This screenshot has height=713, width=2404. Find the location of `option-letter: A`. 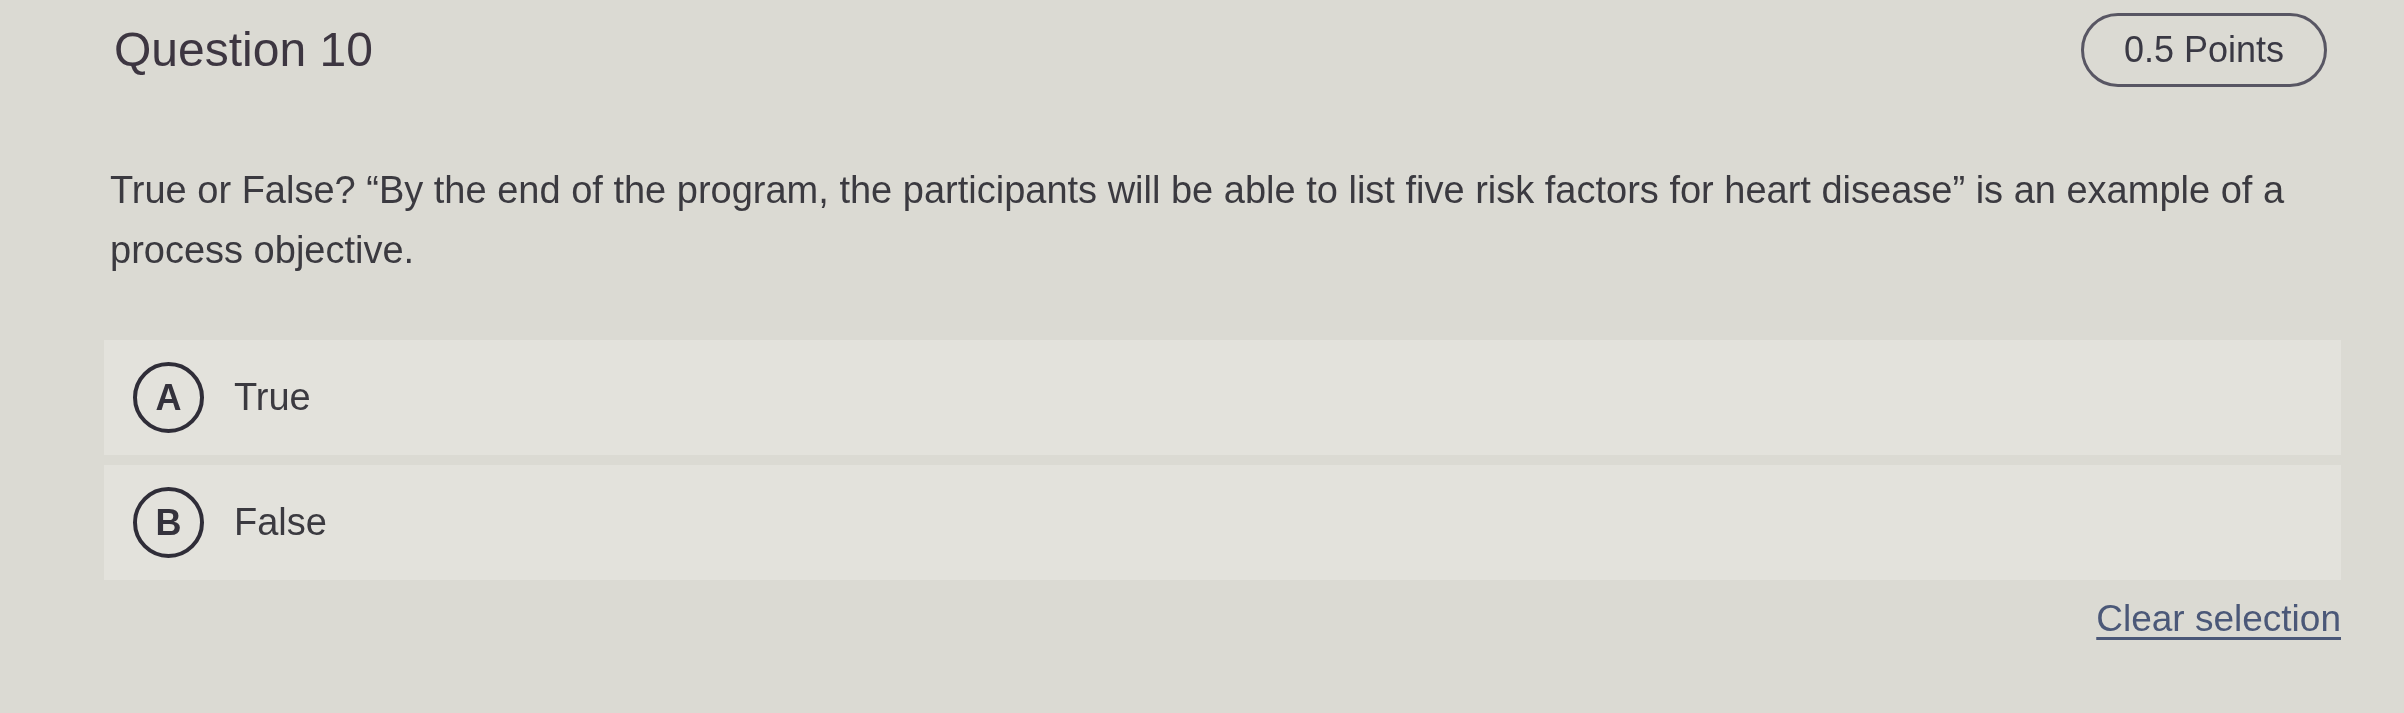

option-letter: A is located at coordinates (168, 397).